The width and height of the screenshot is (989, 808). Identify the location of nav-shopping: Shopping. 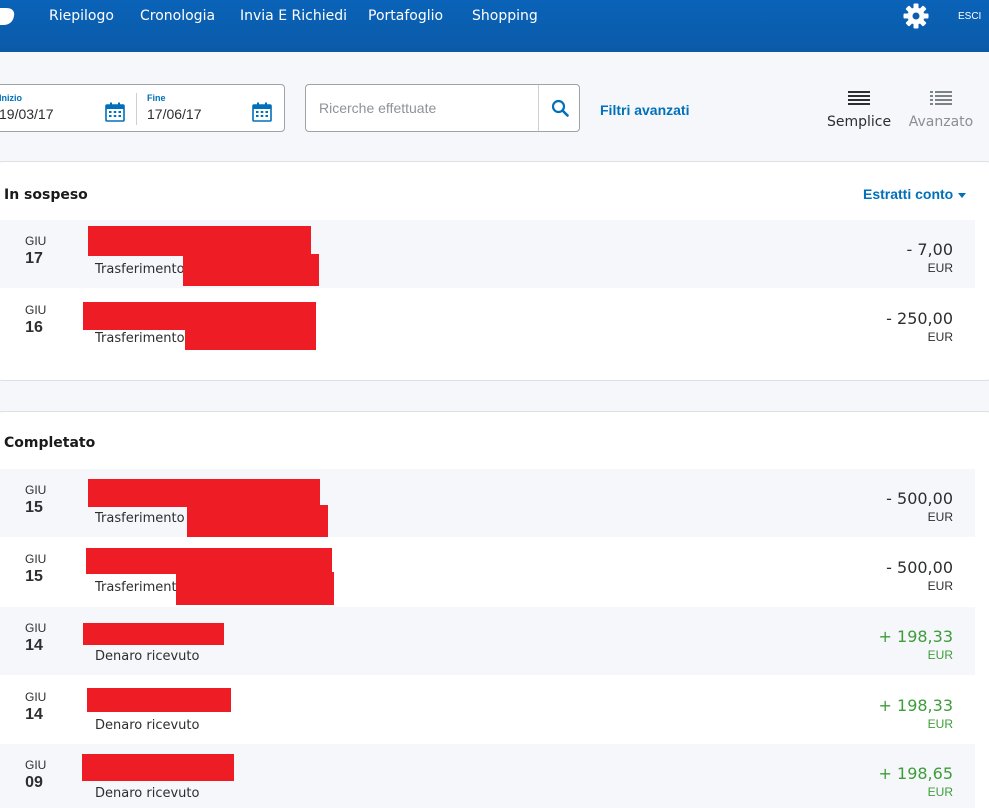
(505, 16).